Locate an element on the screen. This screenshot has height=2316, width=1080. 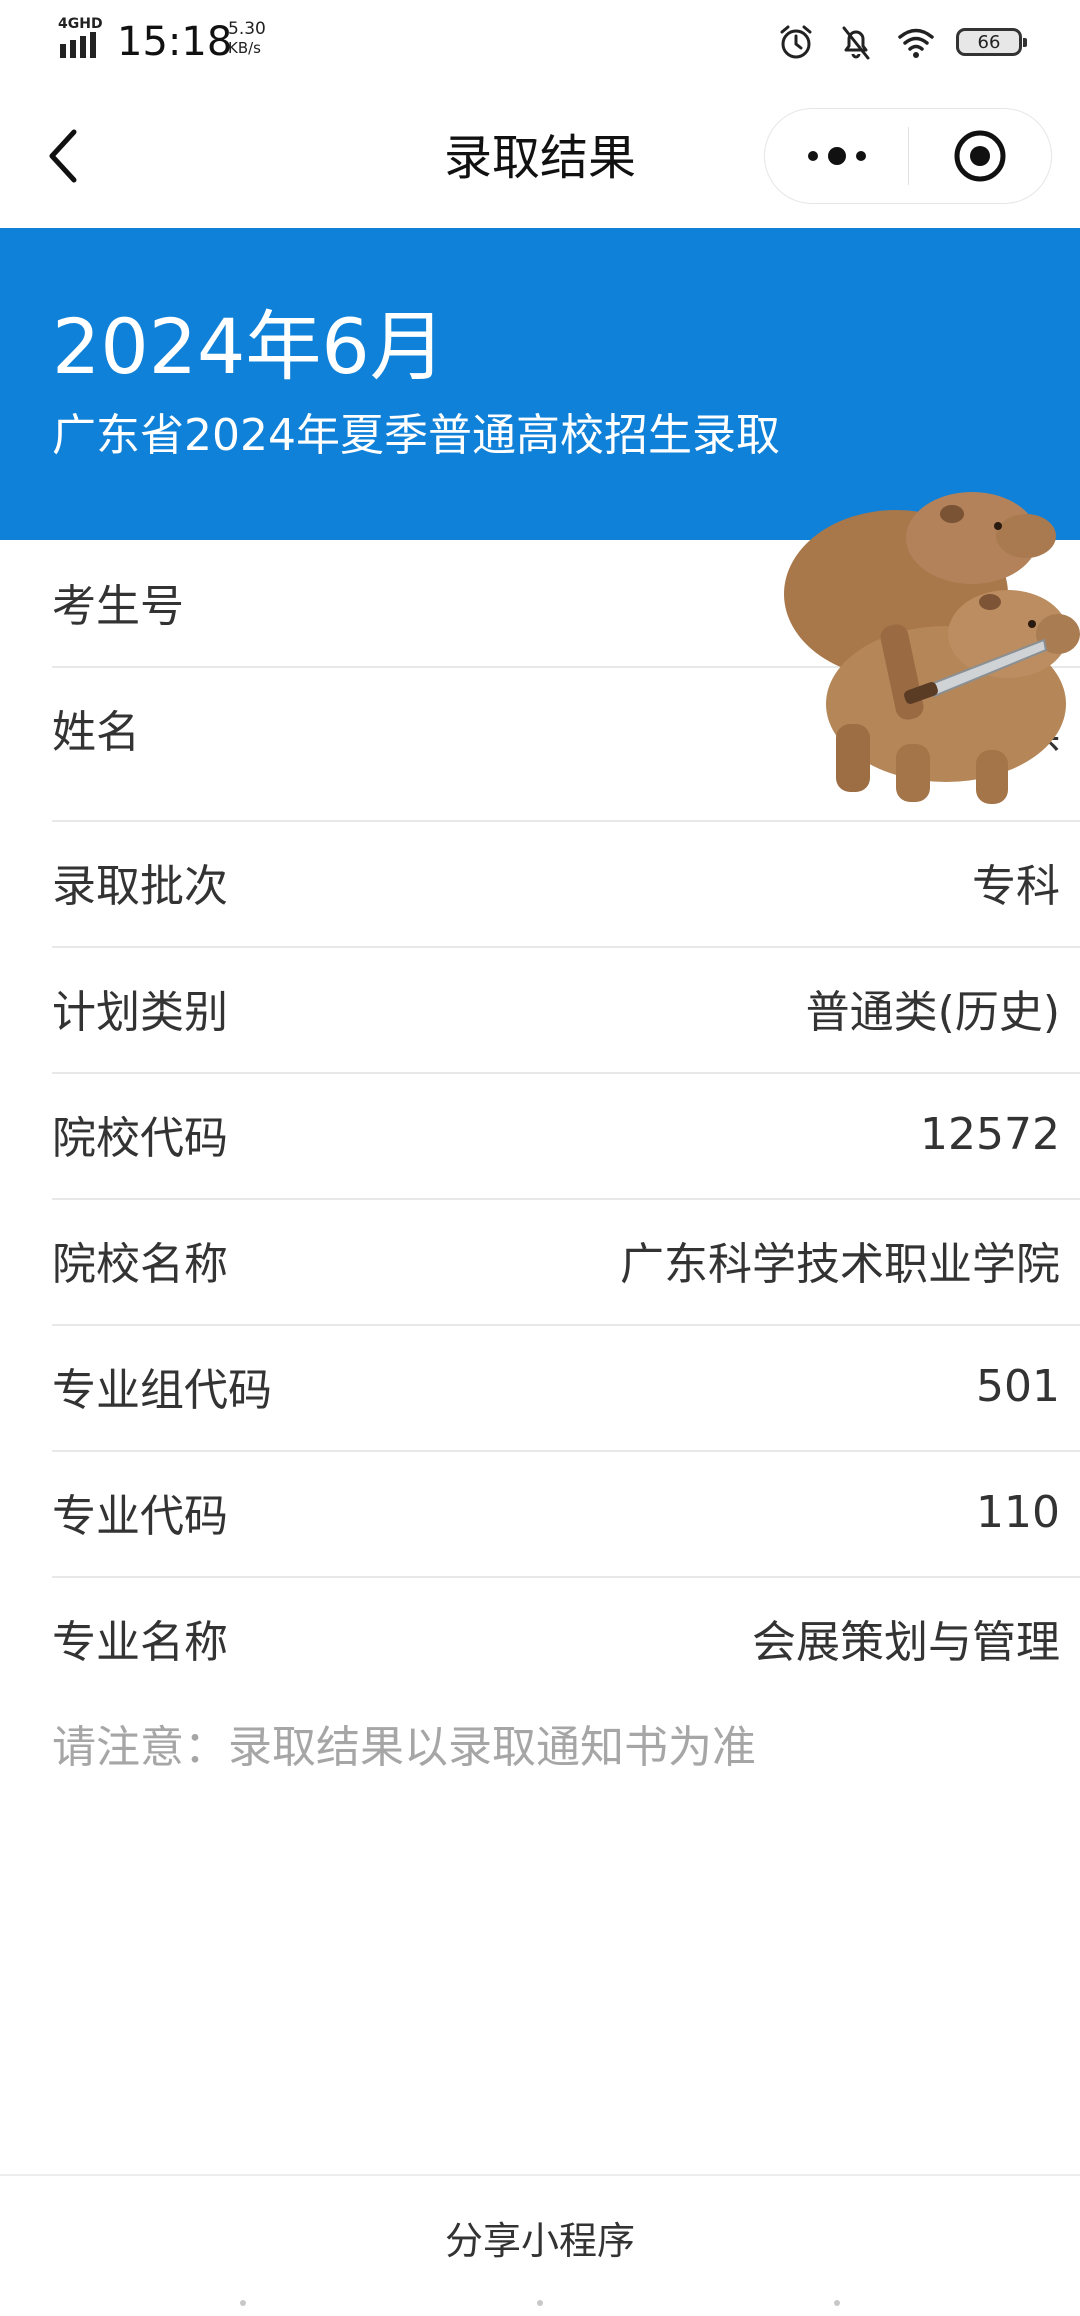
row-school-code: 院校代码 12572 is located at coordinates (566, 1134).